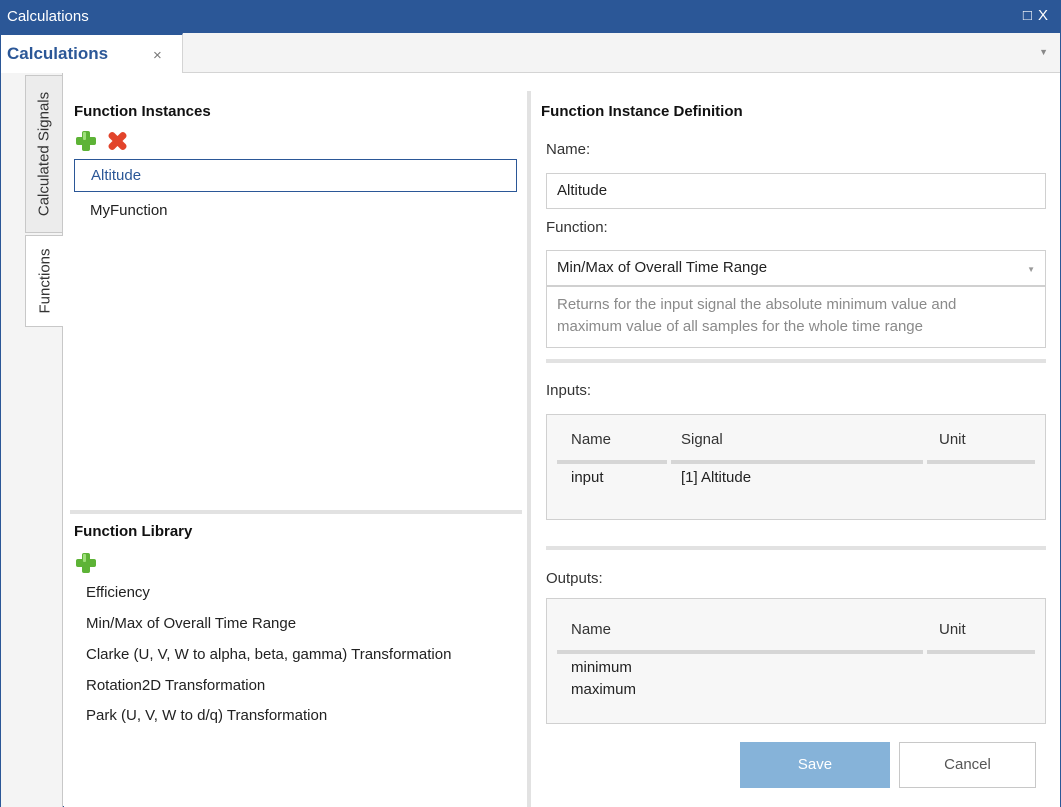  I want to click on tab-calculated-signals-label: Calculated Signals, so click(44, 154).